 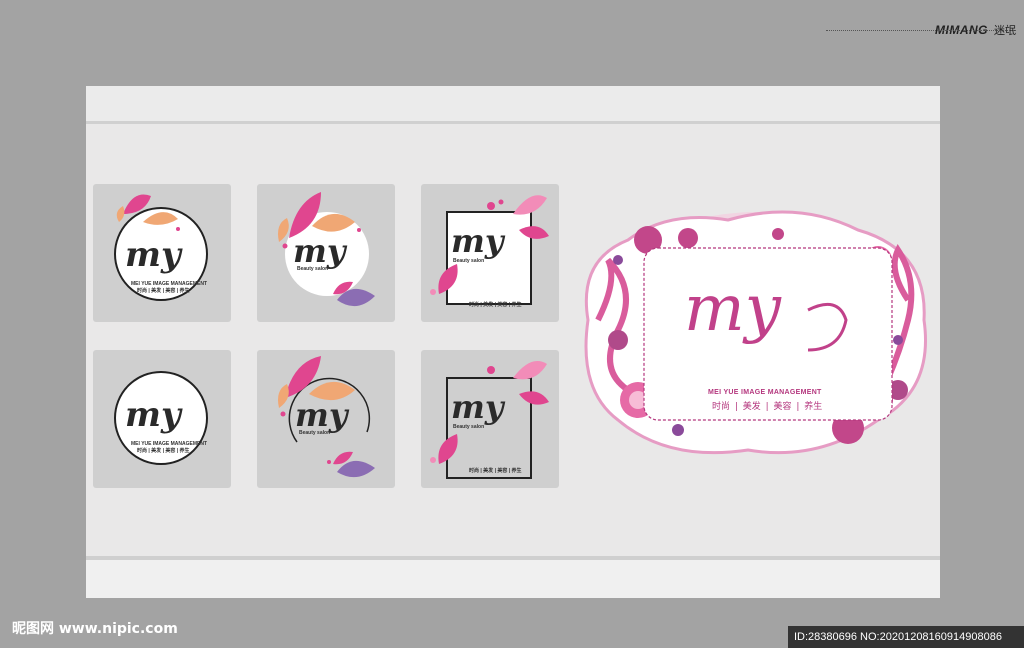 I want to click on logo-tile-3: my Beauty salon 时尚 | 美发 | 美容 | 养生, so click(x=490, y=253).